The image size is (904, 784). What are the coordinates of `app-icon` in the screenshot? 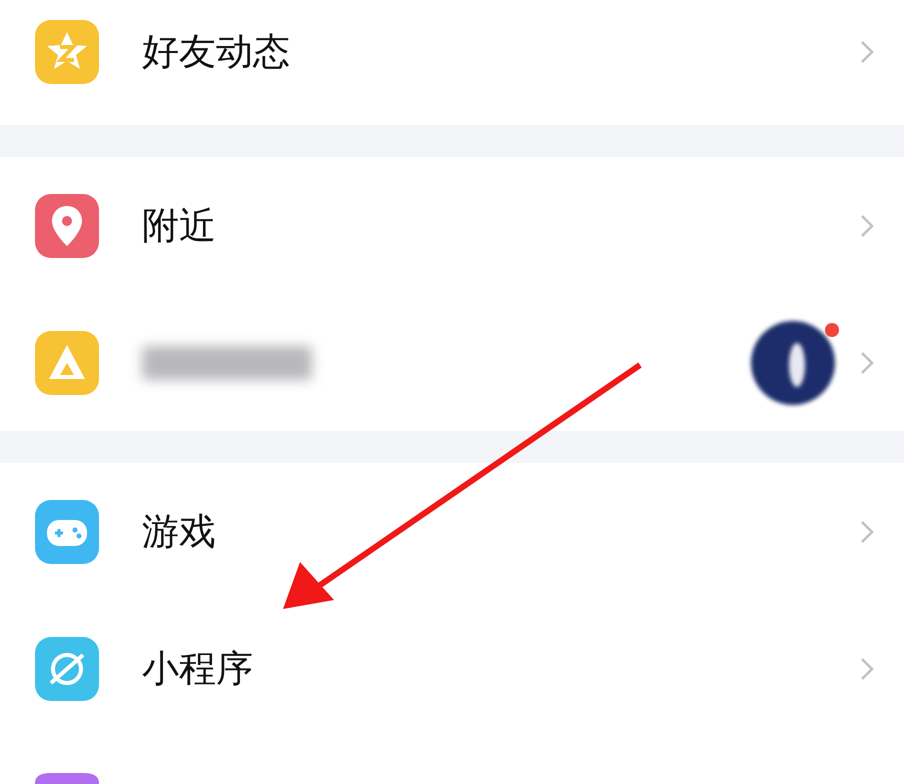 It's located at (67, 778).